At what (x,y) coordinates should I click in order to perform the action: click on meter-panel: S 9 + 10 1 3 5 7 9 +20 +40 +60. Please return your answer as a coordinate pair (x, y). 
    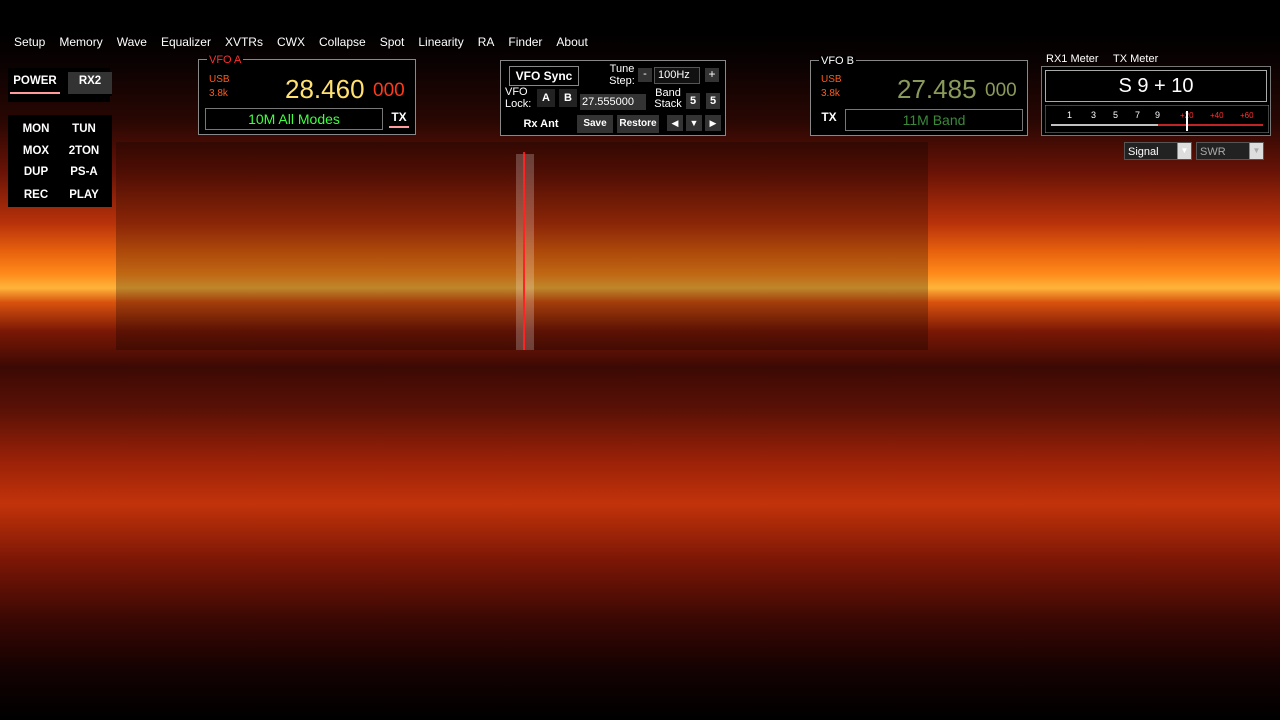
    Looking at the image, I should click on (1156, 101).